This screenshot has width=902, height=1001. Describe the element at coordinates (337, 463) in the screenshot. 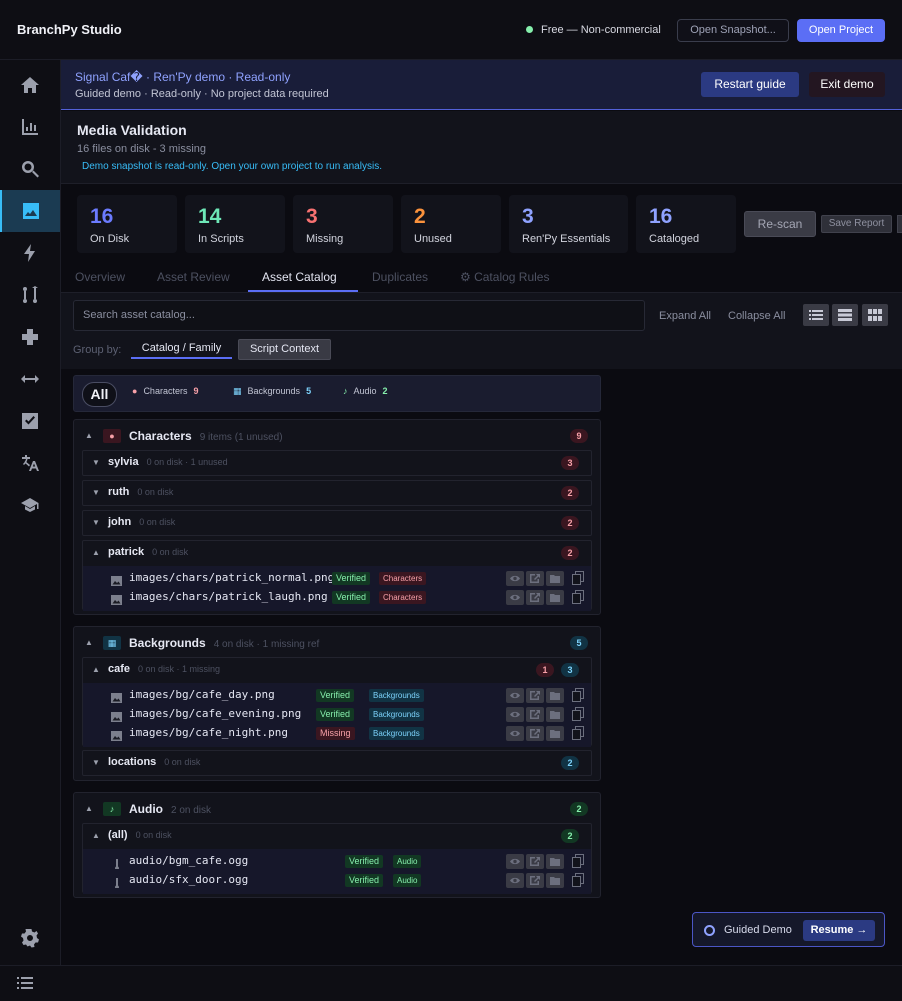

I see `subgroup-header: ▼ sylvia 0 on disk · 1 unused 3` at that location.